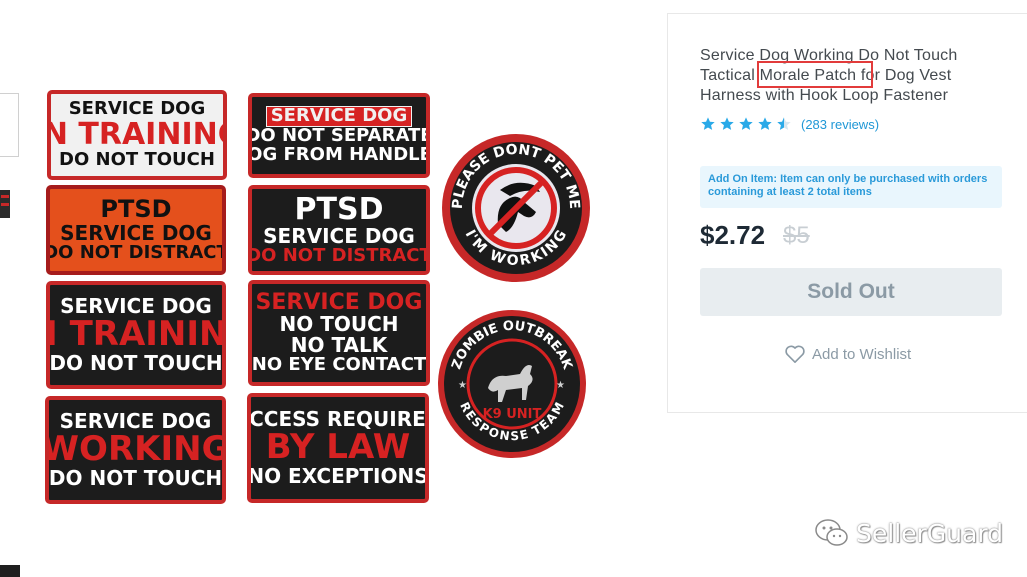  Describe the element at coordinates (795, 354) in the screenshot. I see `heart-icon` at that location.